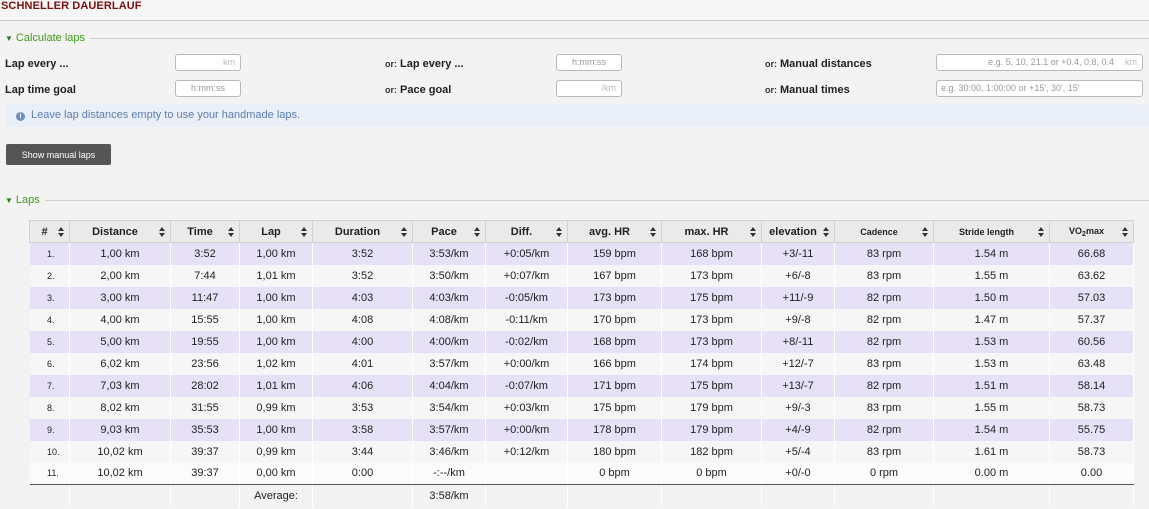 The width and height of the screenshot is (1149, 509). What do you see at coordinates (884, 275) in the screenshot?
I see `cell-cadence: 83 rpm` at bounding box center [884, 275].